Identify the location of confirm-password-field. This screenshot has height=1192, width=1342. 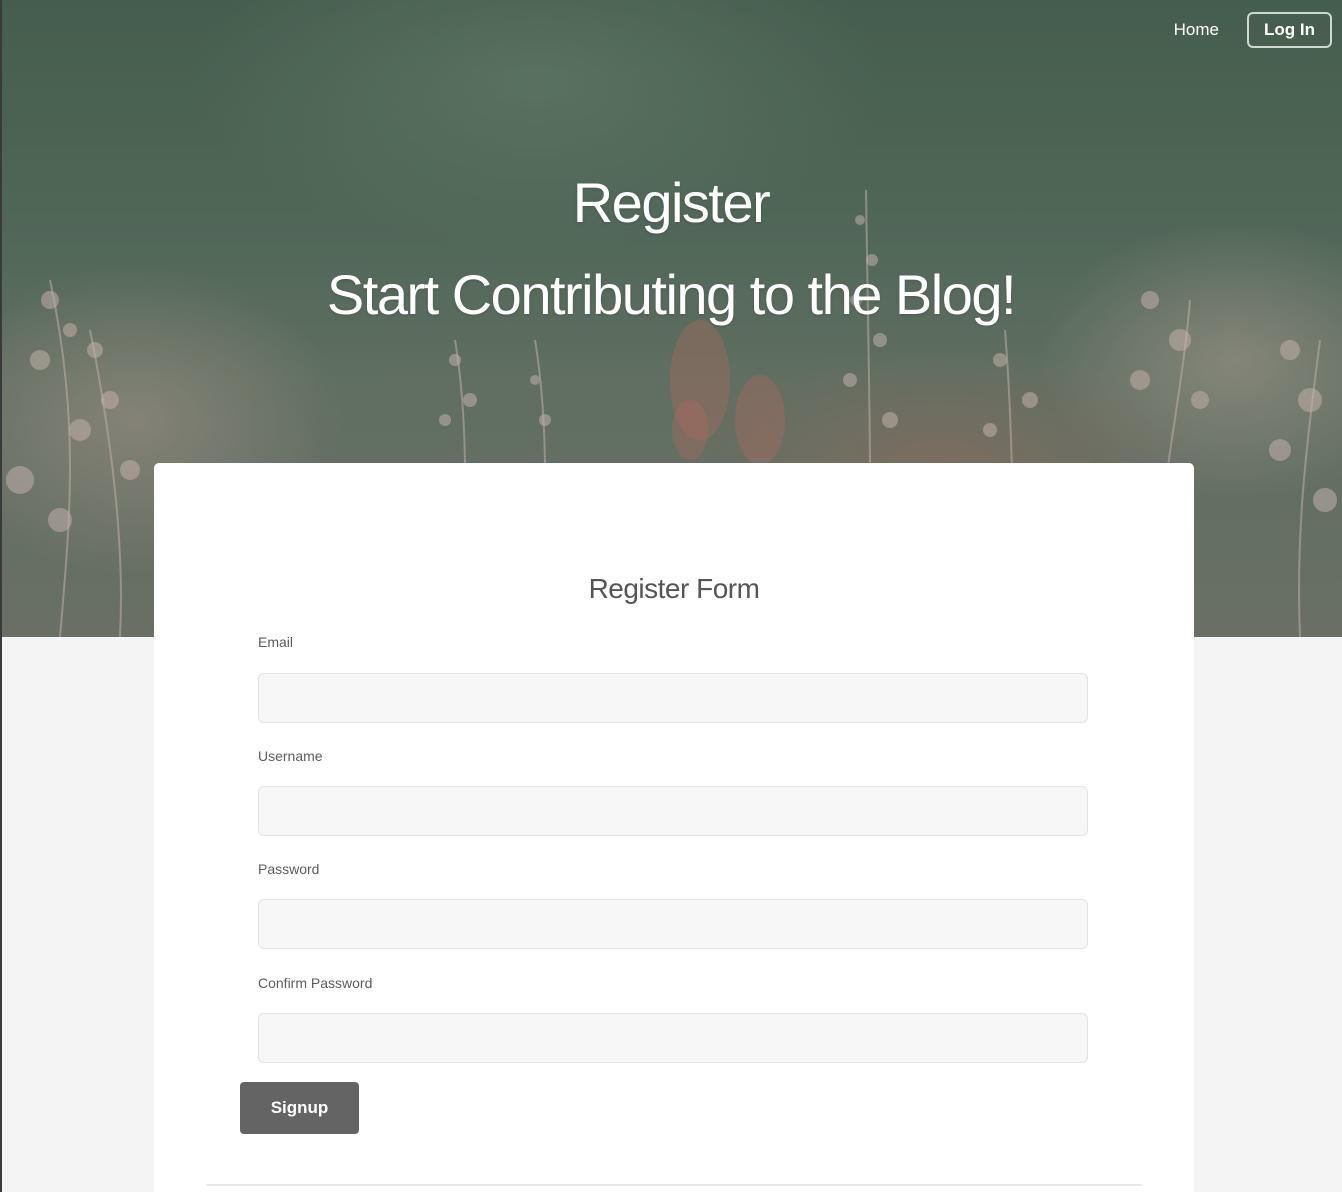
(673, 1038).